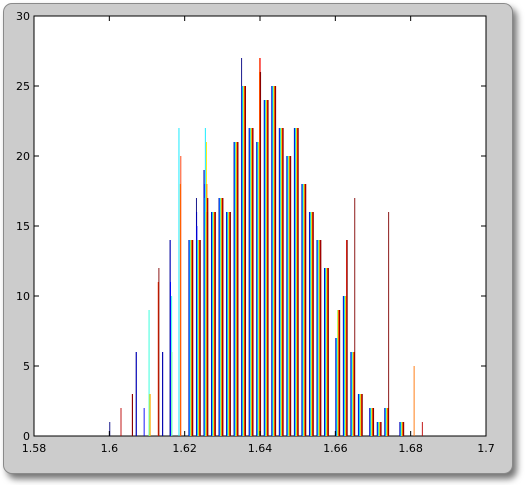 Image resolution: width=527 pixels, height=485 pixels. I want to click on x-tick-label: 1.58, so click(34, 448).